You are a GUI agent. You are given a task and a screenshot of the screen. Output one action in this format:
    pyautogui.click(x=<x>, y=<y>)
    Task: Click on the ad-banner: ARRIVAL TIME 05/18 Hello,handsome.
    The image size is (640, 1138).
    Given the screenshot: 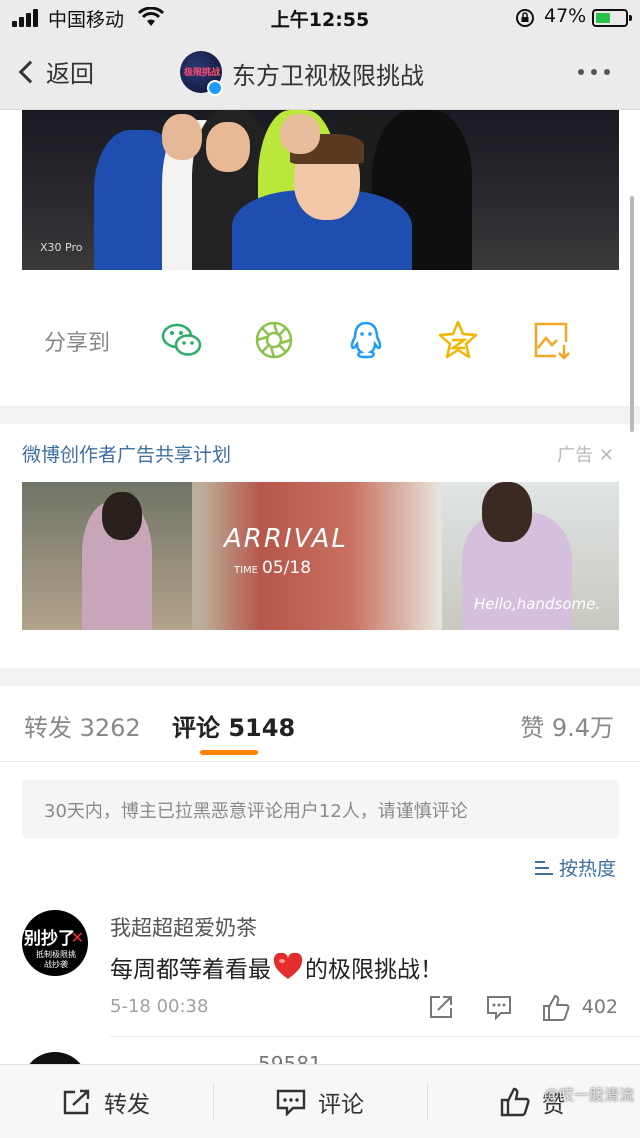 What is the action you would take?
    pyautogui.click(x=320, y=556)
    